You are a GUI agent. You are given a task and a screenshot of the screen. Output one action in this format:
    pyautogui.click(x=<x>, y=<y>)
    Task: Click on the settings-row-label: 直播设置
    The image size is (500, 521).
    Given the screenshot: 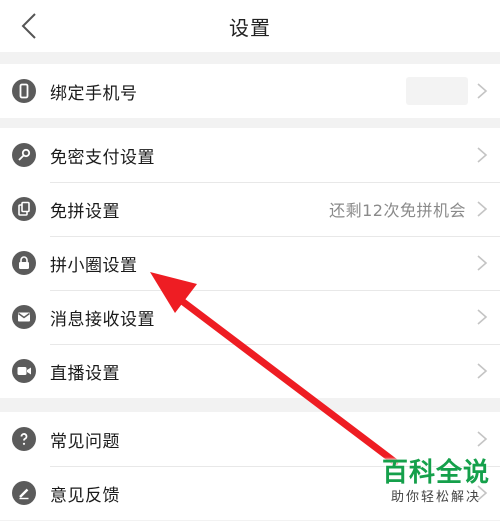 What is the action you would take?
    pyautogui.click(x=85, y=373)
    